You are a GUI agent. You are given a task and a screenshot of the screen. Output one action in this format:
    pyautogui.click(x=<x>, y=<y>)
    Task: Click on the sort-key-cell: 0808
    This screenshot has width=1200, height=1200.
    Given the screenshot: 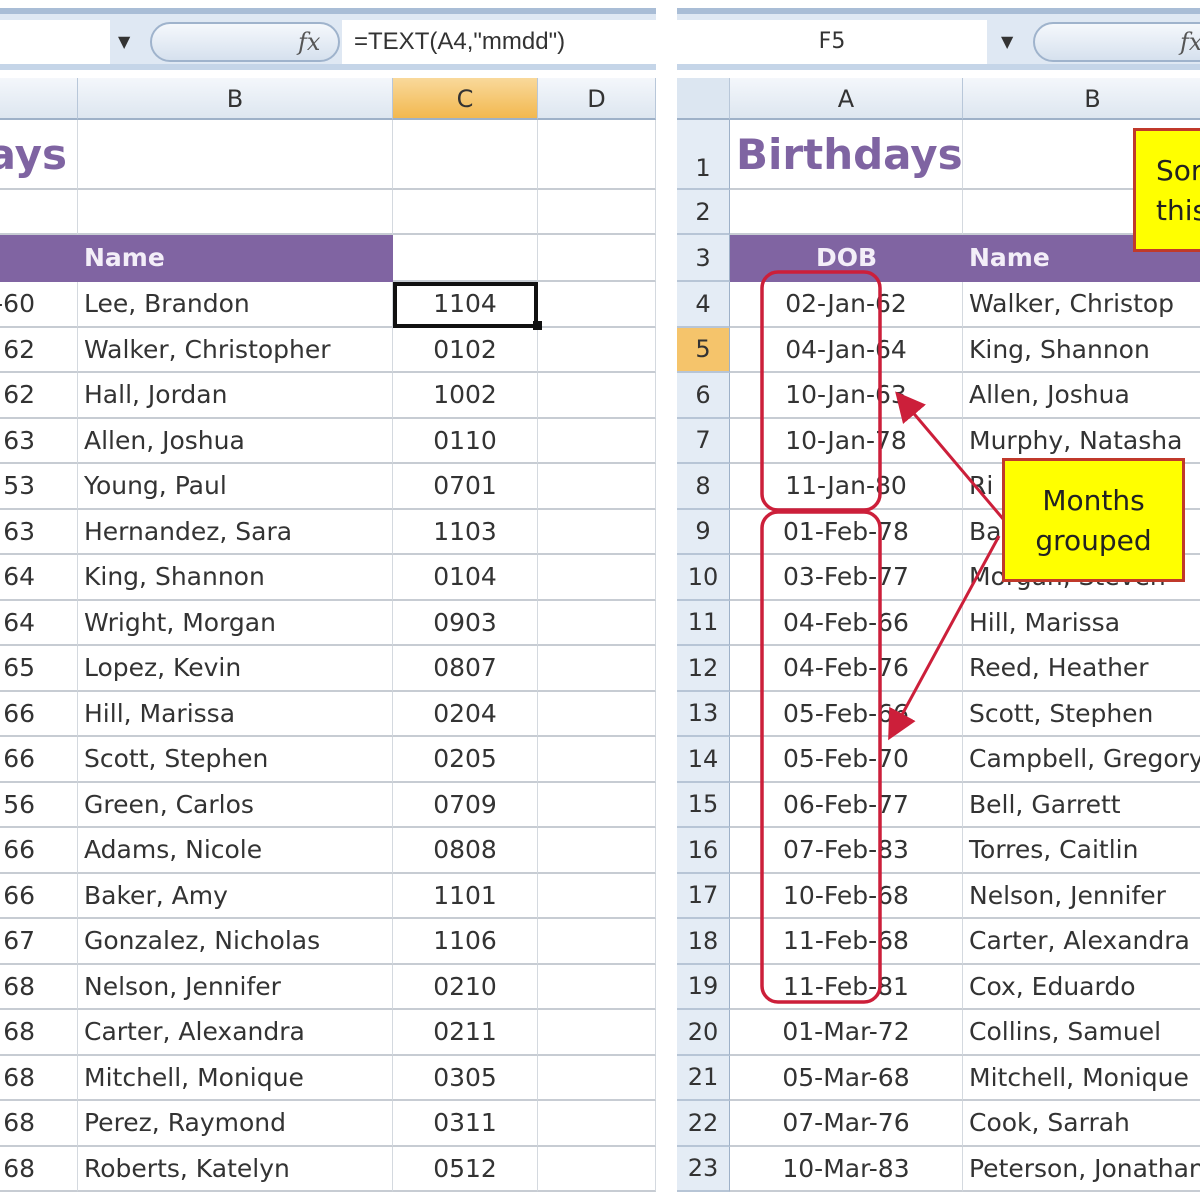 What is the action you would take?
    pyautogui.click(x=465, y=851)
    